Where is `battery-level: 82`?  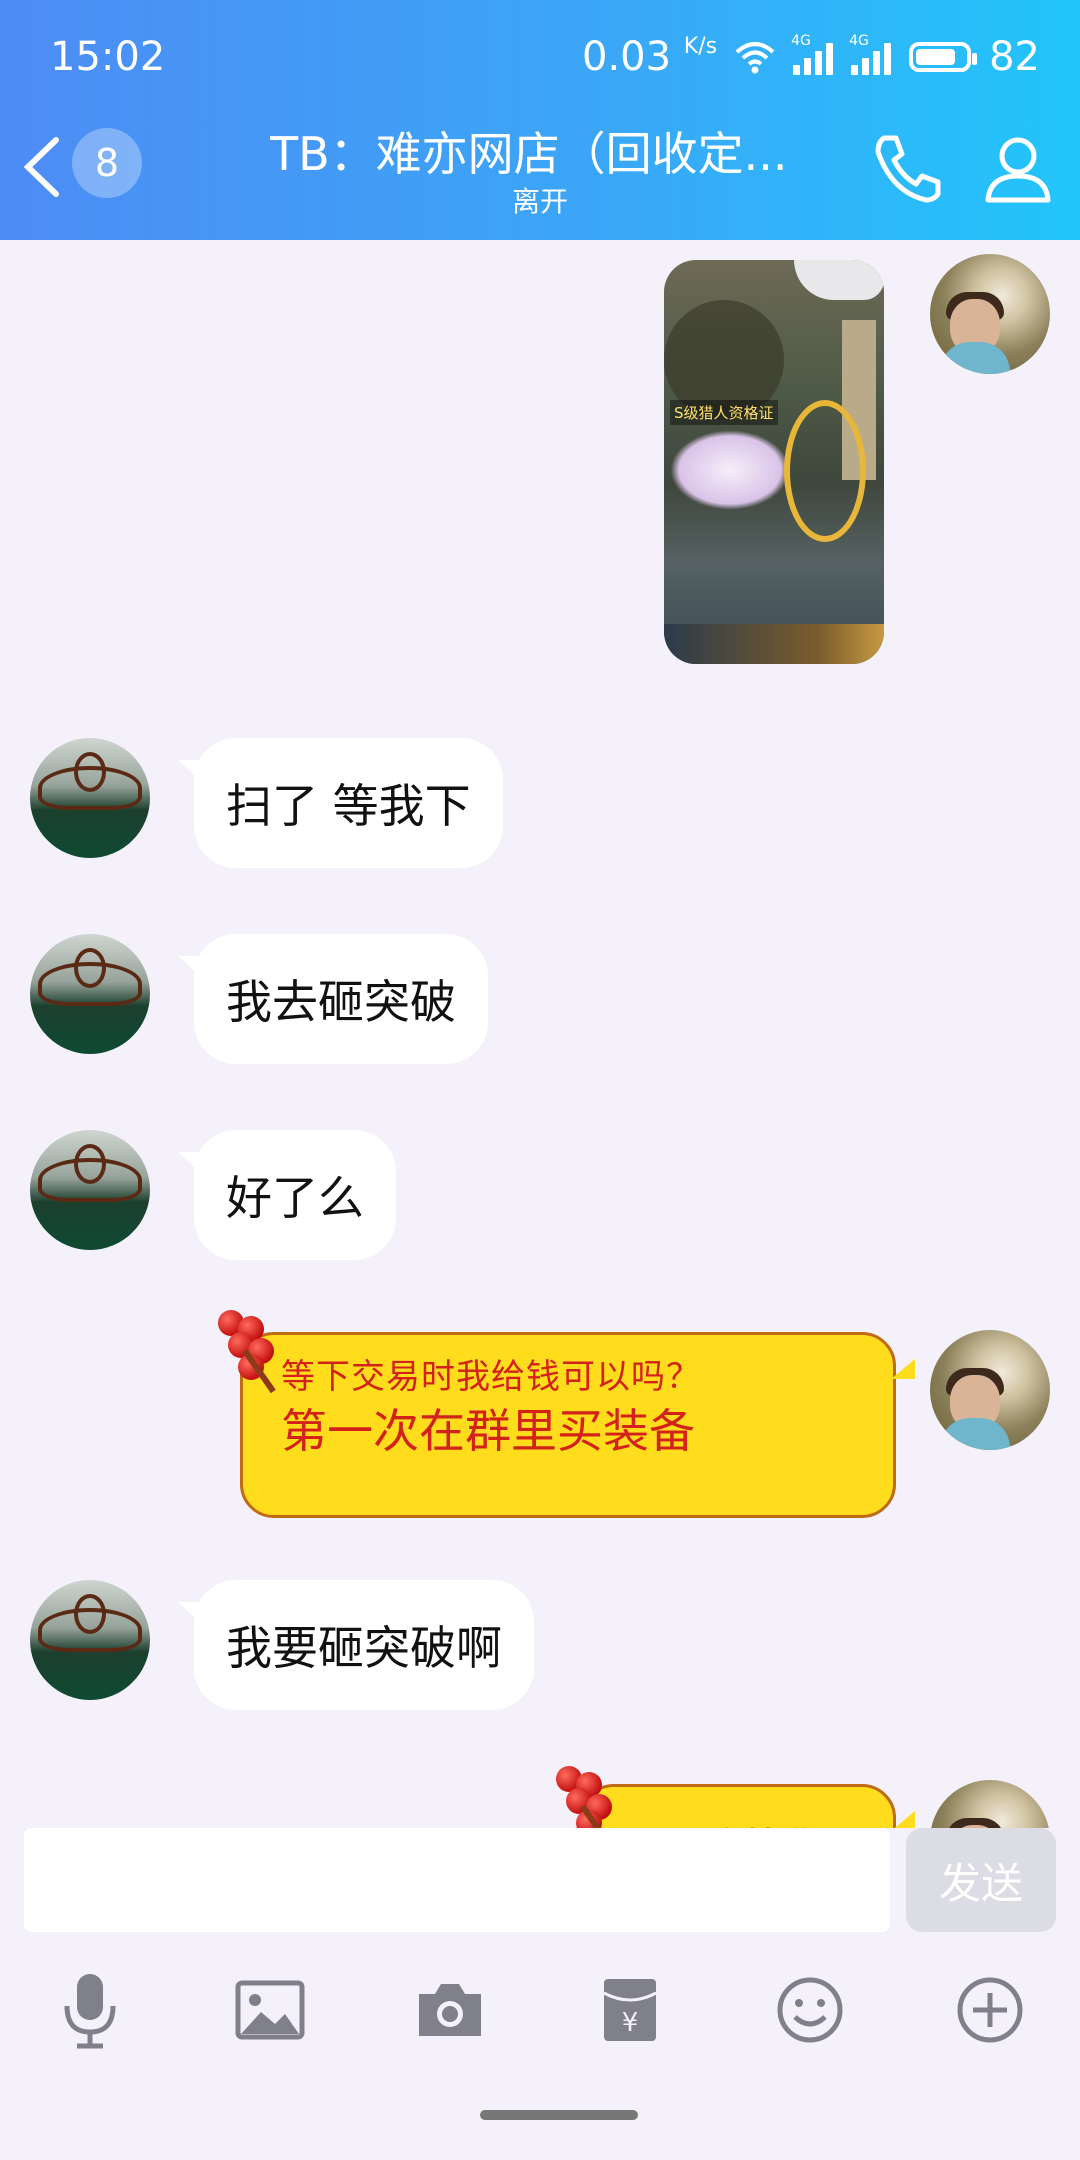 battery-level: 82 is located at coordinates (1014, 57).